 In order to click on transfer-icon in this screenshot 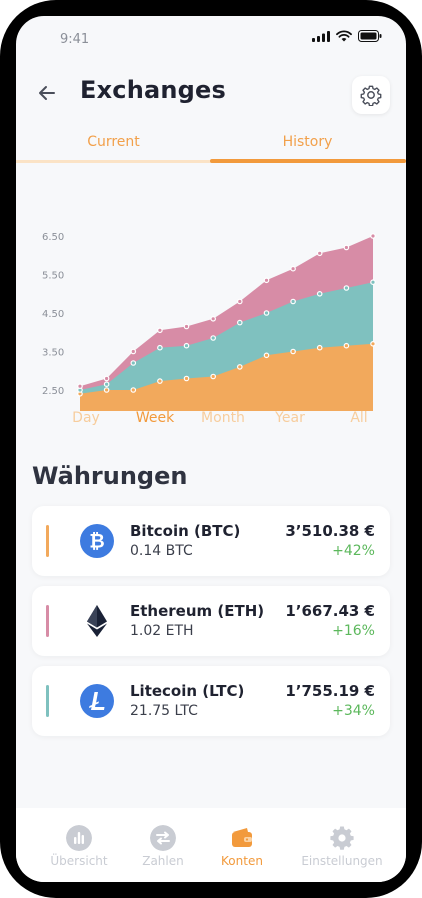, I will do `click(163, 838)`.